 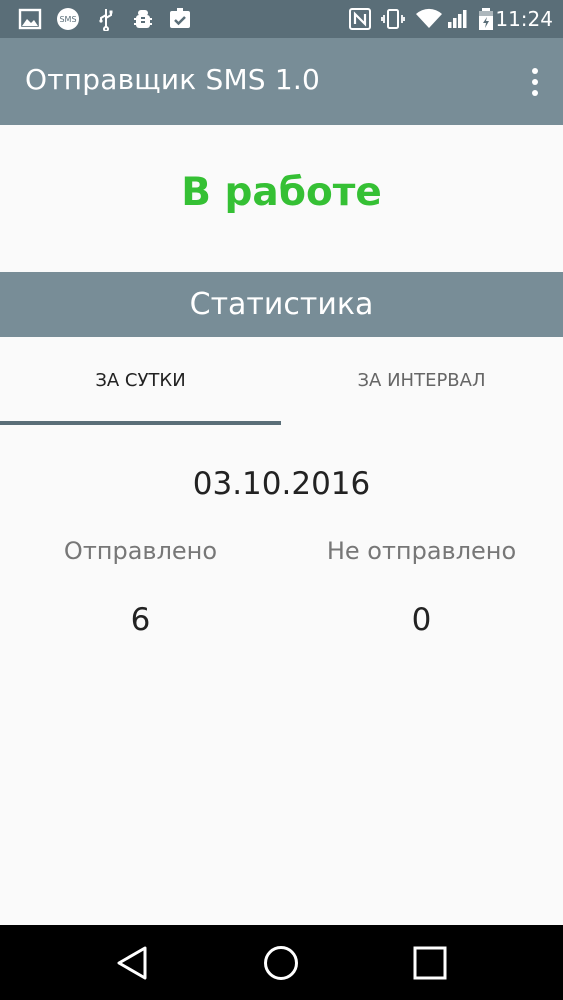 What do you see at coordinates (535, 82) in the screenshot?
I see `more-vert-icon` at bounding box center [535, 82].